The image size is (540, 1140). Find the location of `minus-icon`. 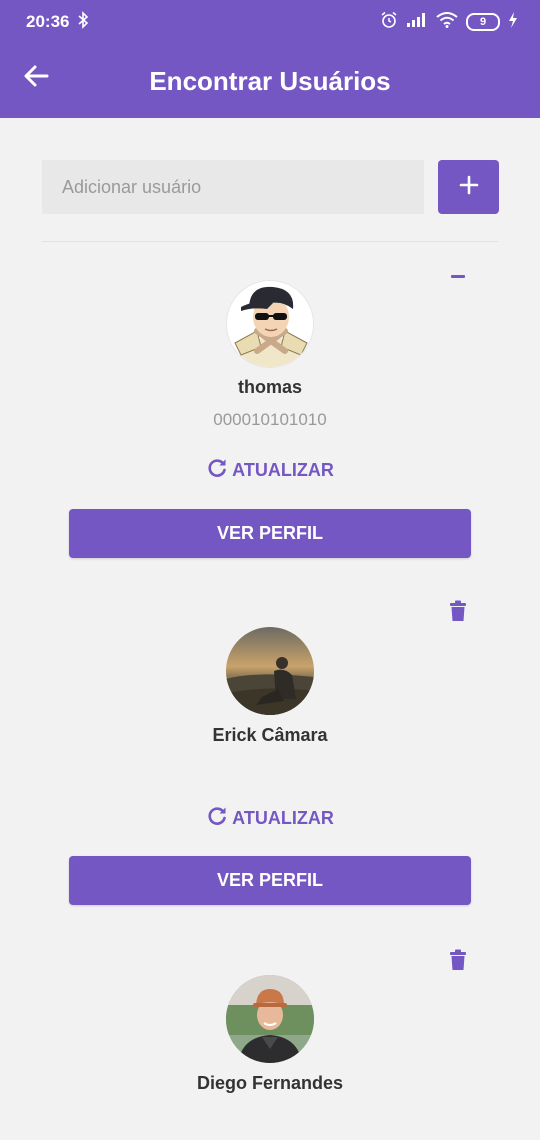

minus-icon is located at coordinates (458, 274).